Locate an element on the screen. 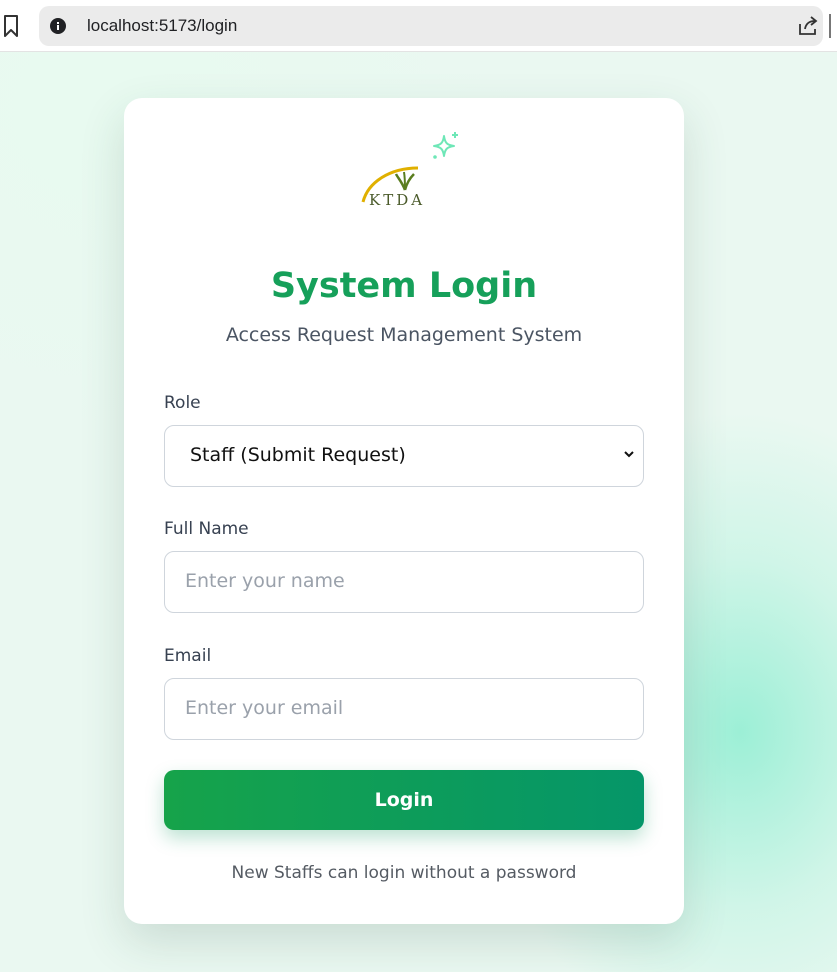  chevron-down-icon is located at coordinates (629, 454).